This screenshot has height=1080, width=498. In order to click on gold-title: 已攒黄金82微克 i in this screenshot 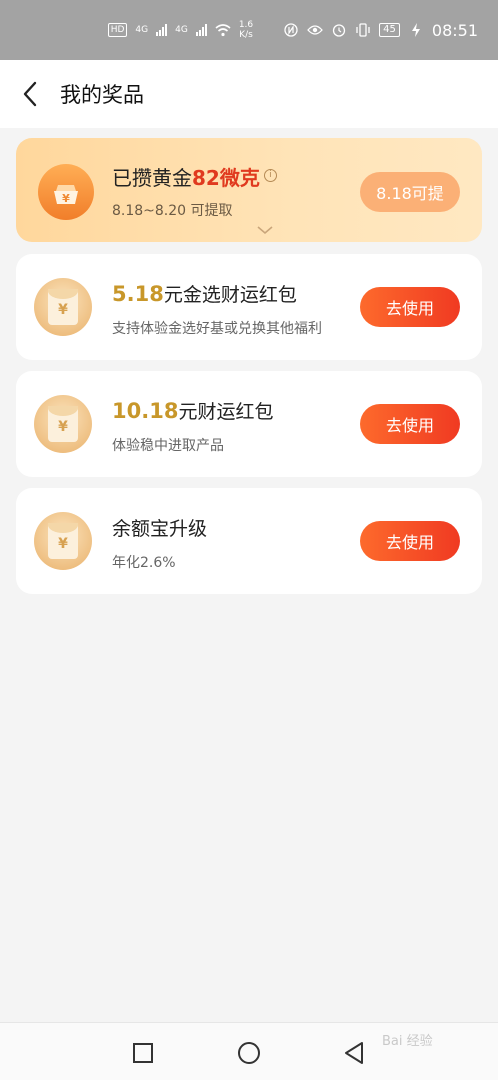, I will do `click(194, 176)`.